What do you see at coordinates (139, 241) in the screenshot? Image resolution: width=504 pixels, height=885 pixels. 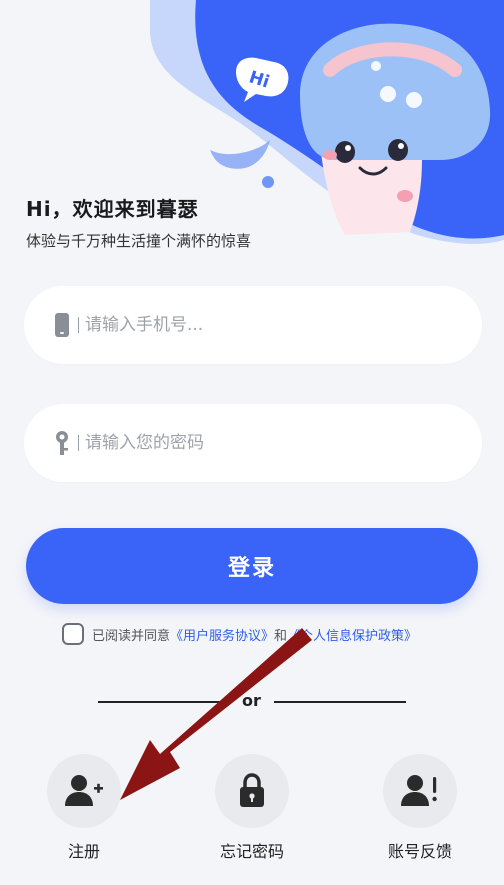 I see `greeting-subtitle: 体验与千万种生活撞个满怀的惊喜` at bounding box center [139, 241].